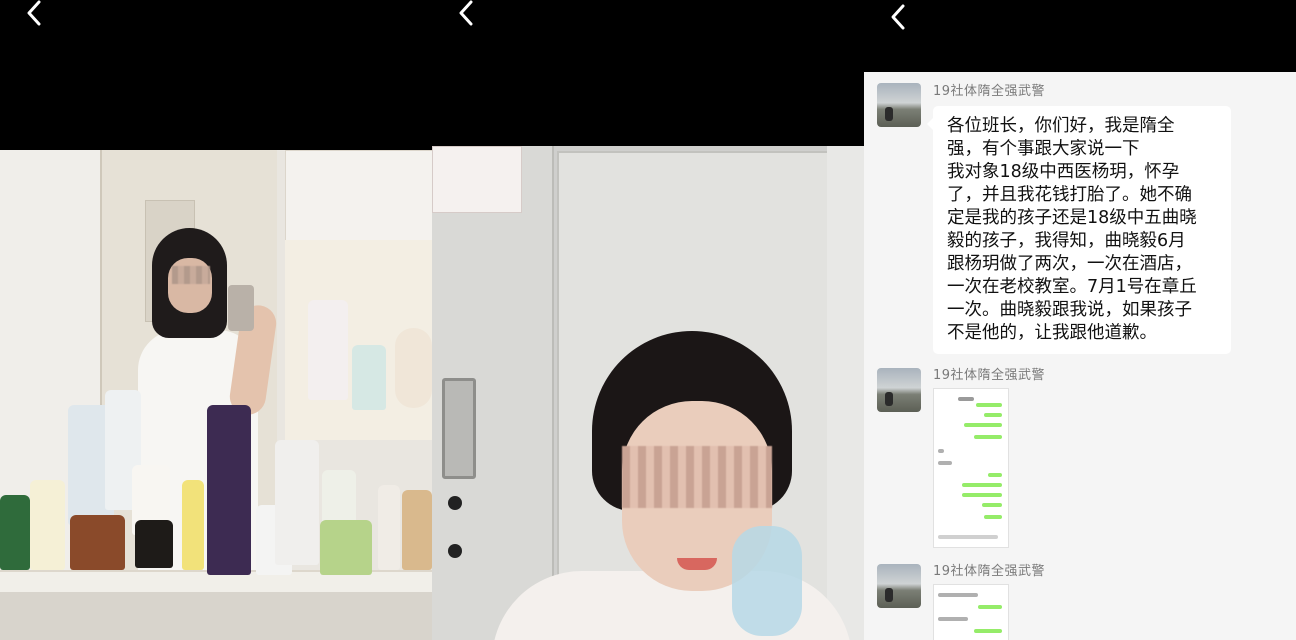  What do you see at coordinates (1069, 310) in the screenshot?
I see `message-line: 一次。曲晓毅跟我说，如果孩子` at bounding box center [1069, 310].